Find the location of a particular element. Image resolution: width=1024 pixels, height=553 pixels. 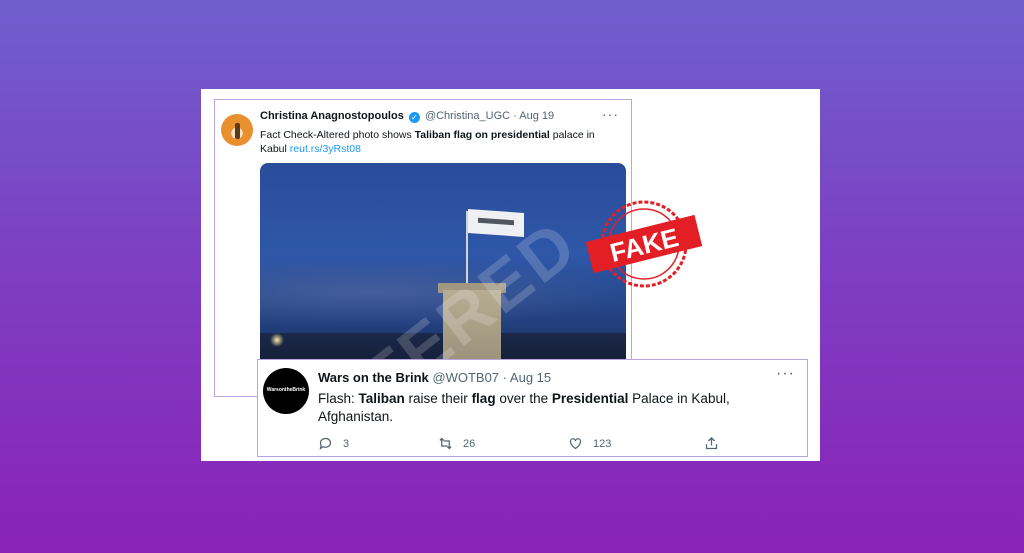

reply-button: 3 is located at coordinates (333, 443).